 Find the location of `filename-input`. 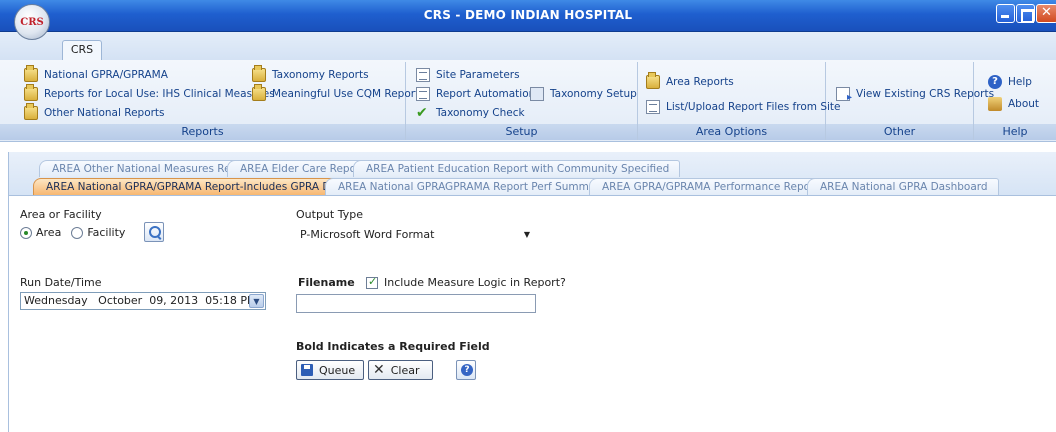

filename-input is located at coordinates (416, 303).